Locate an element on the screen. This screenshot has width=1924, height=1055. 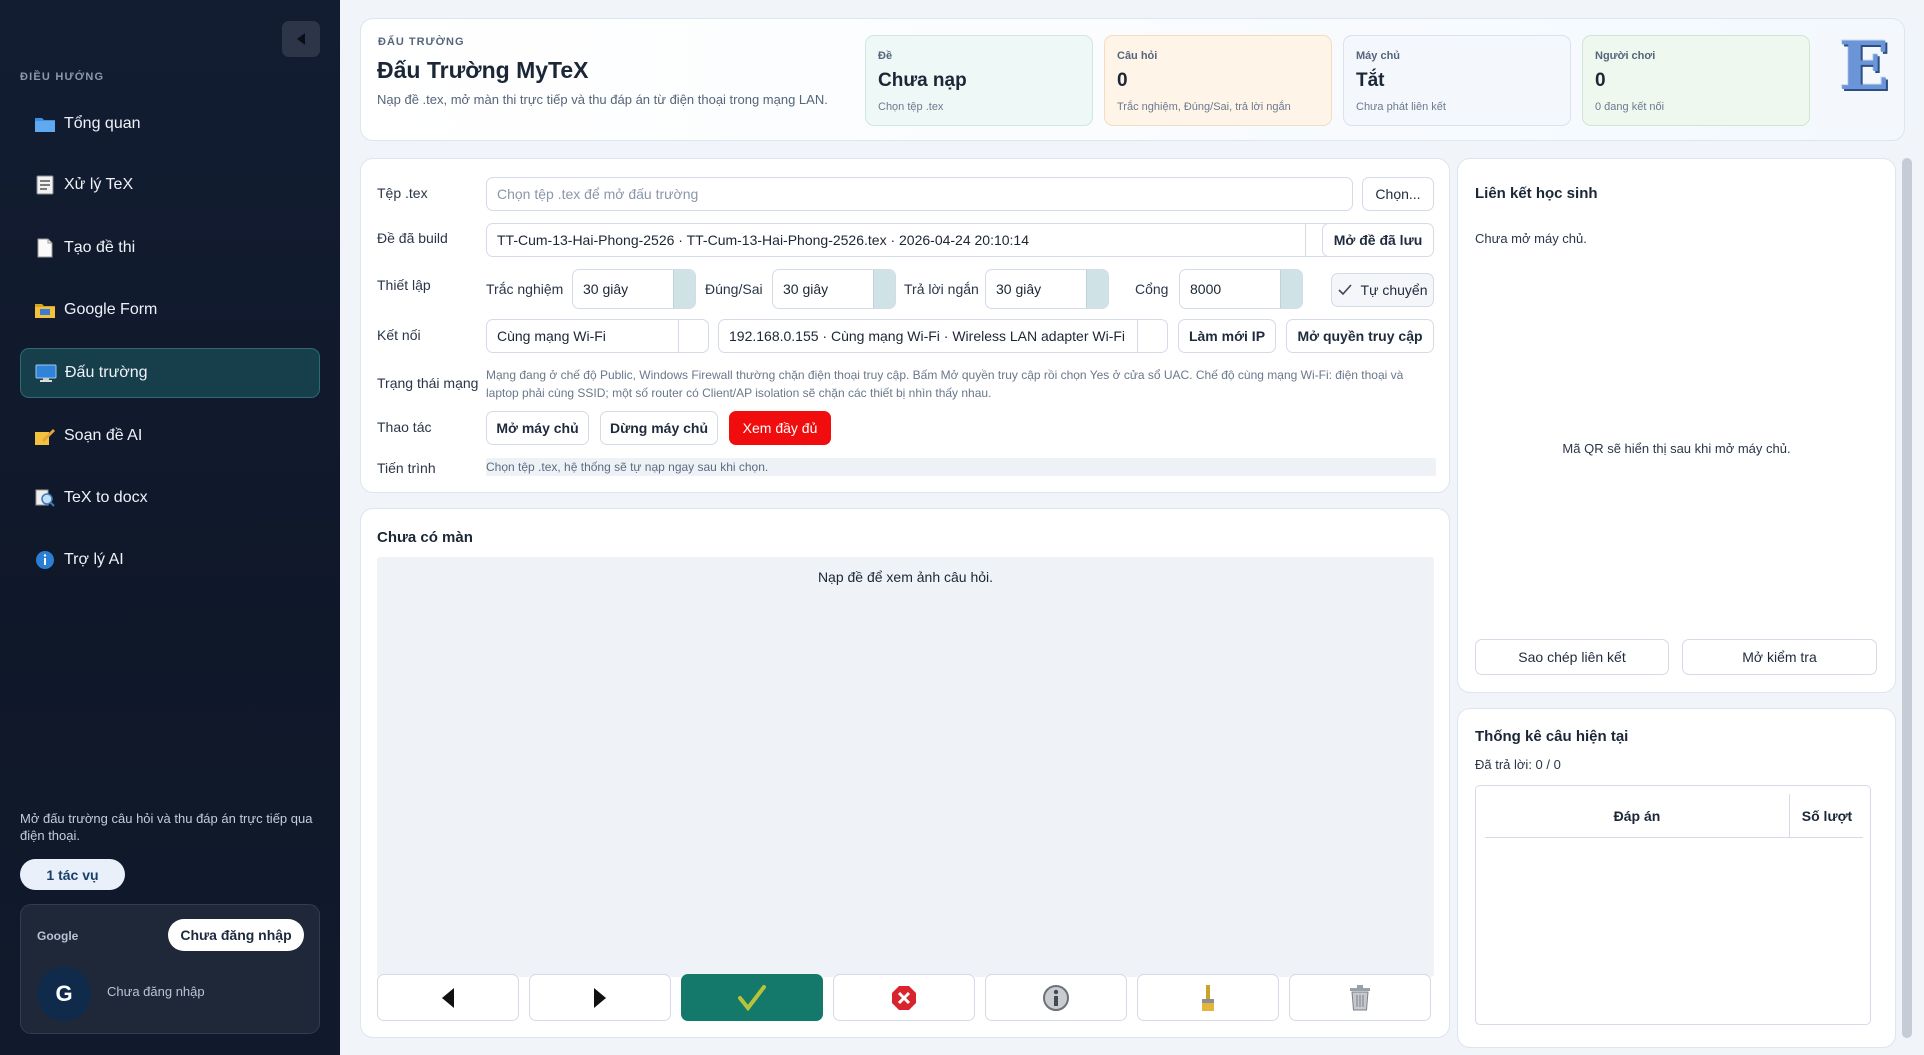
brush-icon is located at coordinates (1208, 997).